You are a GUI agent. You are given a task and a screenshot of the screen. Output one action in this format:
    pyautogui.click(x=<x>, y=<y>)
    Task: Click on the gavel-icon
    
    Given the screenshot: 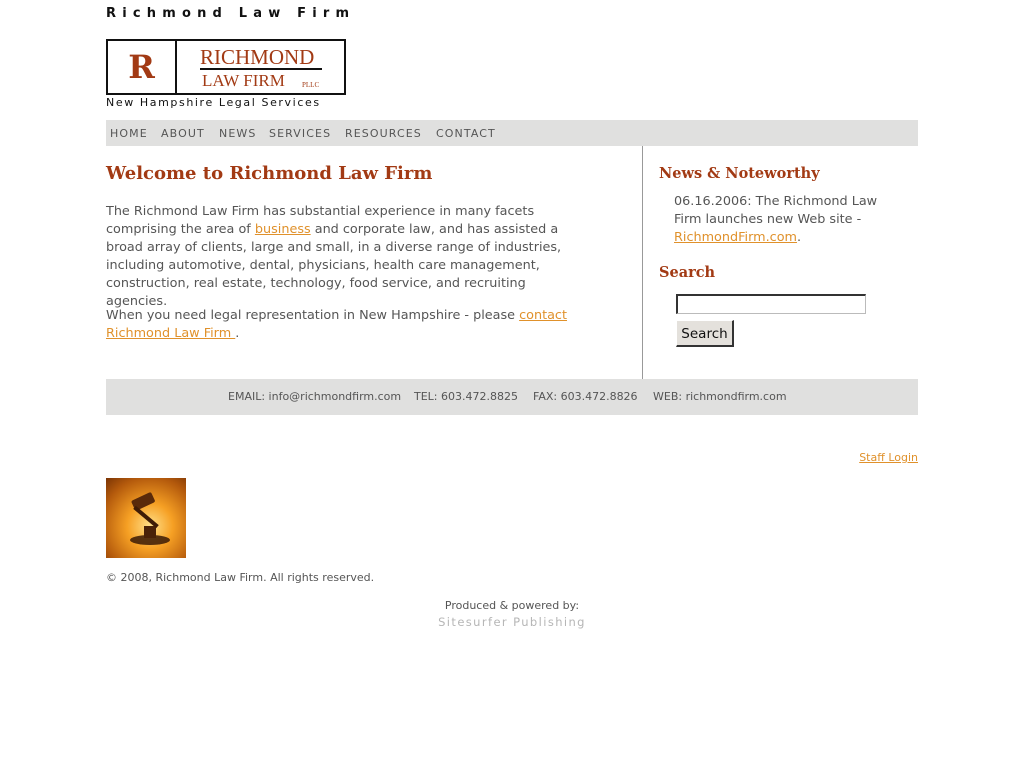 What is the action you would take?
    pyautogui.click(x=150, y=518)
    